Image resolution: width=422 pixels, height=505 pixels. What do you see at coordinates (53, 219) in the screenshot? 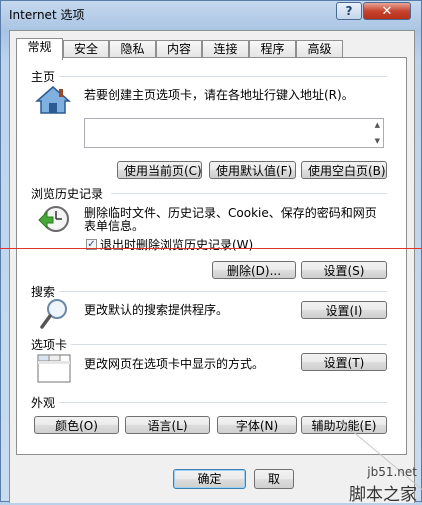
I see `history-clock-icon` at bounding box center [53, 219].